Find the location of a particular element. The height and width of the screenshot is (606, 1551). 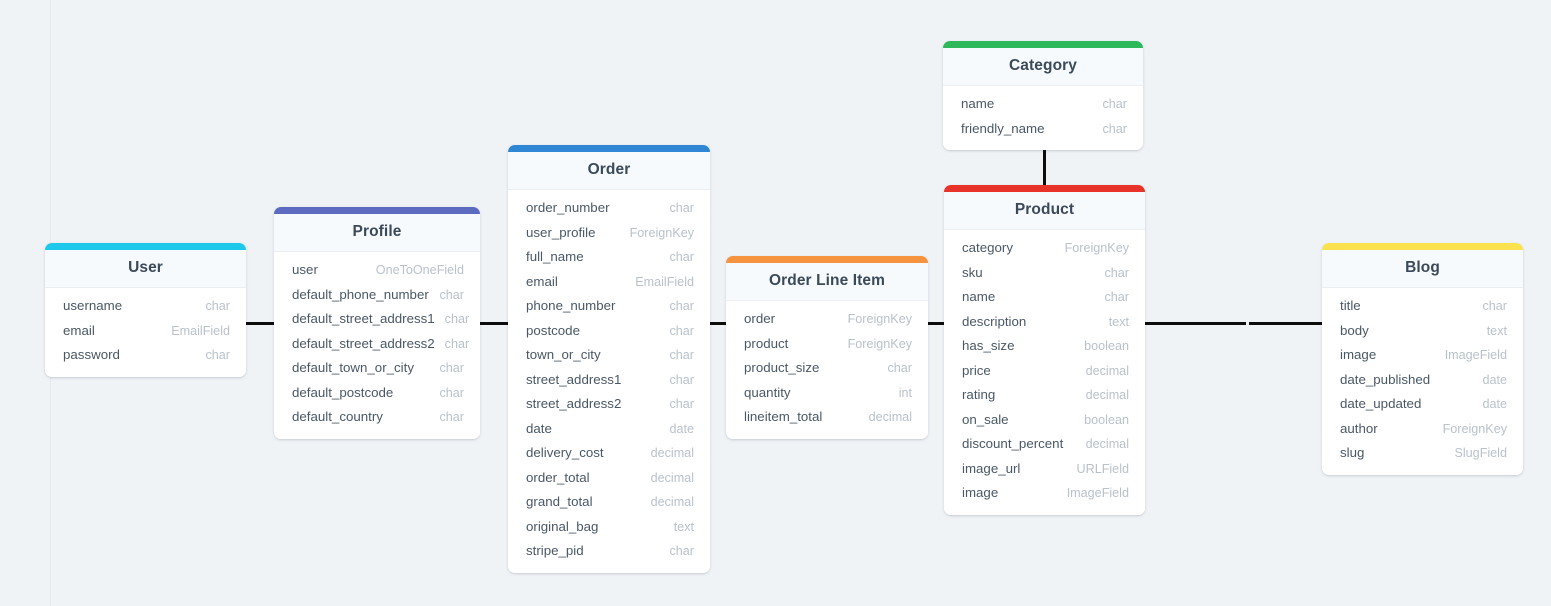

entity-field-row: order ForeignKey is located at coordinates (827, 319).